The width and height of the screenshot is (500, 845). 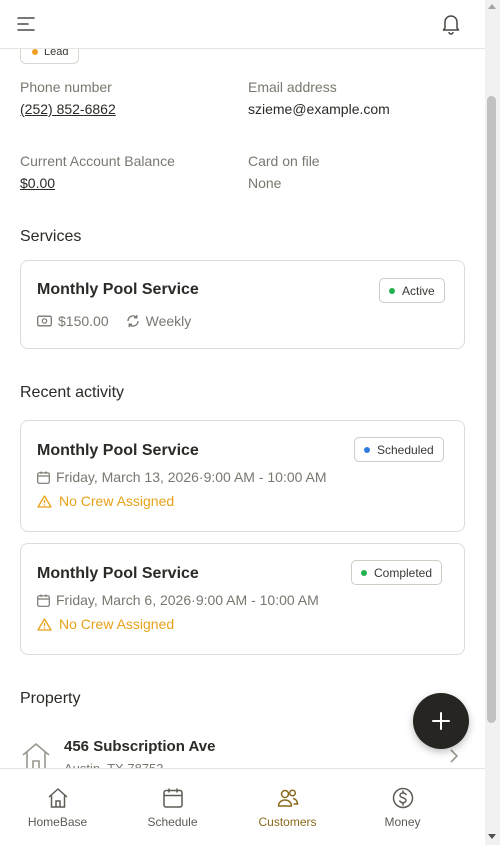 What do you see at coordinates (287, 798) in the screenshot?
I see `users-icon` at bounding box center [287, 798].